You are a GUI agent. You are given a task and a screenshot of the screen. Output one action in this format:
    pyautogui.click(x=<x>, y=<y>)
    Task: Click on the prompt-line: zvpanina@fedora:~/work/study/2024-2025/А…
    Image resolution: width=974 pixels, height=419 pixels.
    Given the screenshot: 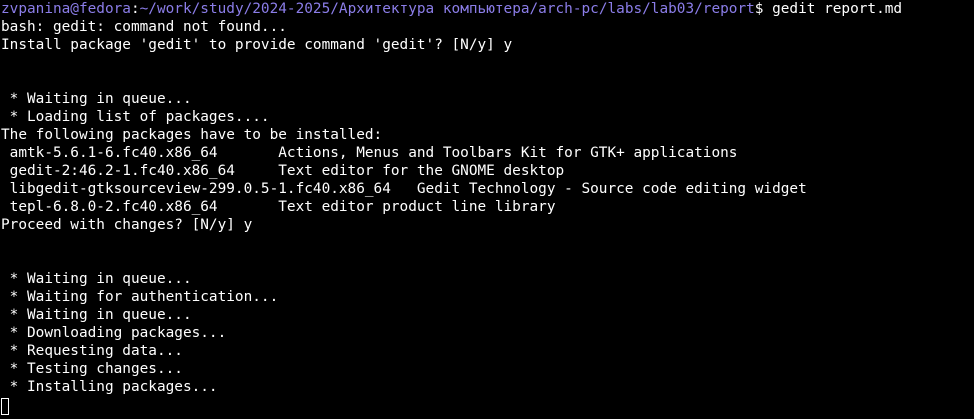 What is the action you would take?
    pyautogui.click(x=451, y=9)
    